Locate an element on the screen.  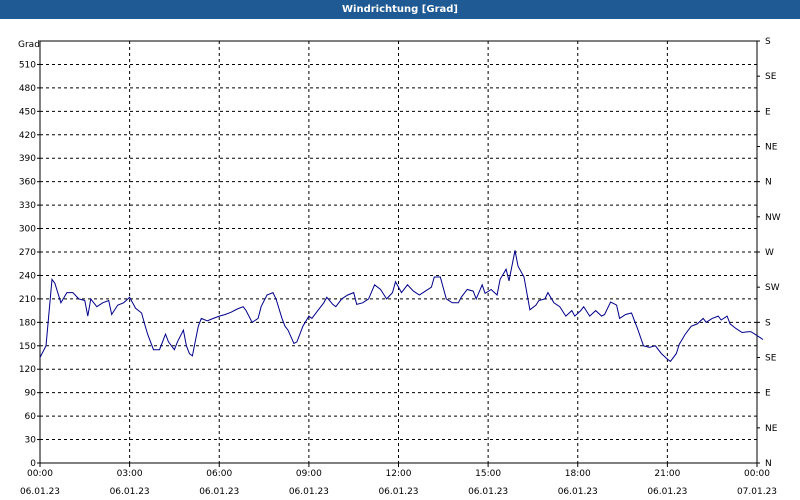
y-tick-label: 270 is located at coordinates (27, 253).